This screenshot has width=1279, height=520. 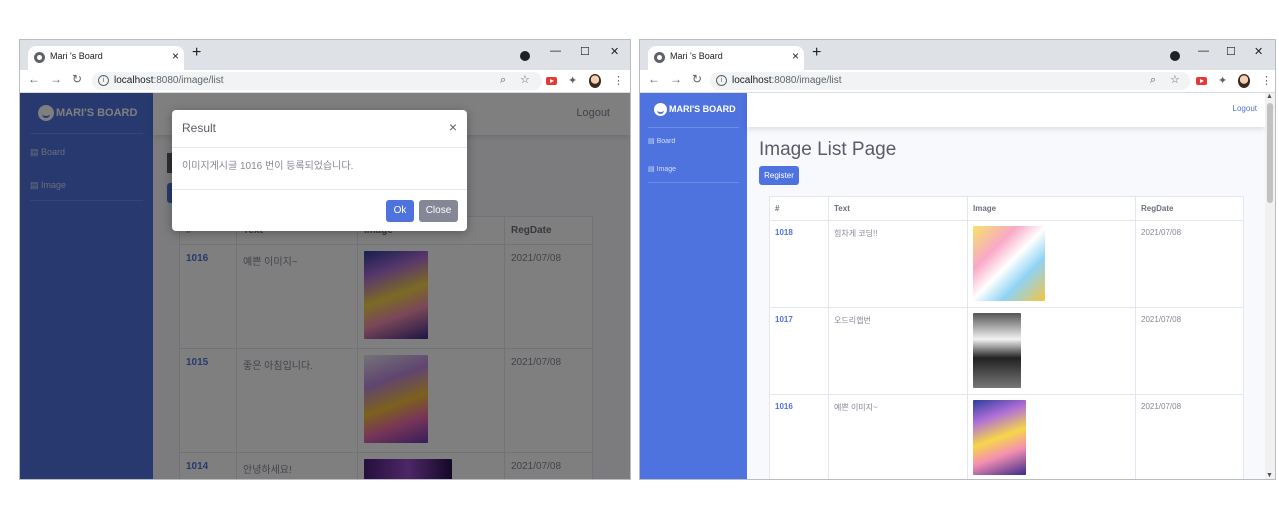 What do you see at coordinates (453, 127) in the screenshot?
I see `modal-close-icon: ×` at bounding box center [453, 127].